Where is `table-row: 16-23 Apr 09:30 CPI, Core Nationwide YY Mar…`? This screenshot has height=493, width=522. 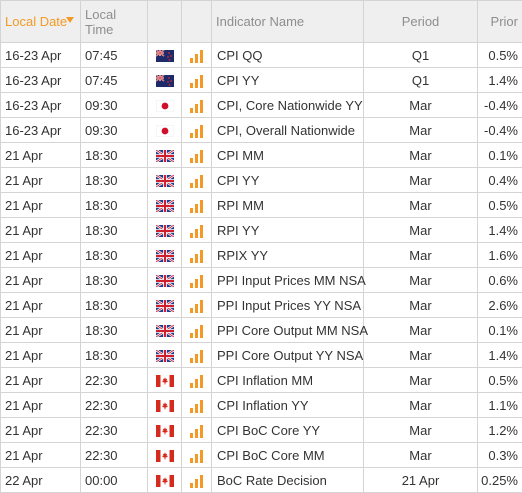
table-row: 16-23 Apr 09:30 CPI, Core Nationwide YY Mar… is located at coordinates (261, 105).